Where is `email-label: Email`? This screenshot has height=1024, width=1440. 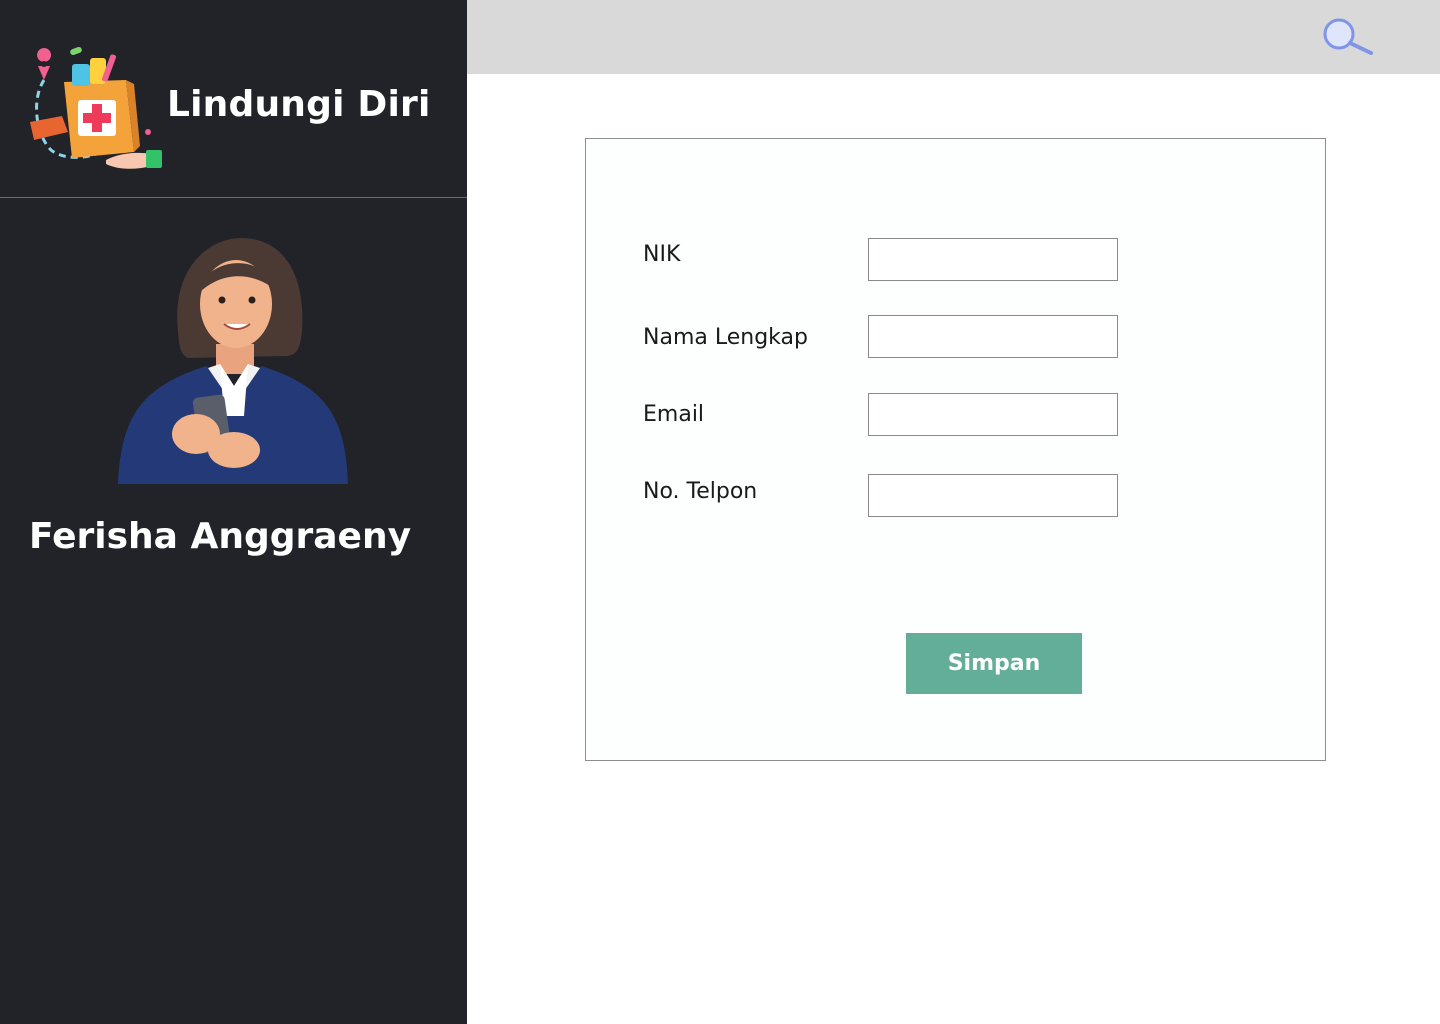 email-label: Email is located at coordinates (674, 414).